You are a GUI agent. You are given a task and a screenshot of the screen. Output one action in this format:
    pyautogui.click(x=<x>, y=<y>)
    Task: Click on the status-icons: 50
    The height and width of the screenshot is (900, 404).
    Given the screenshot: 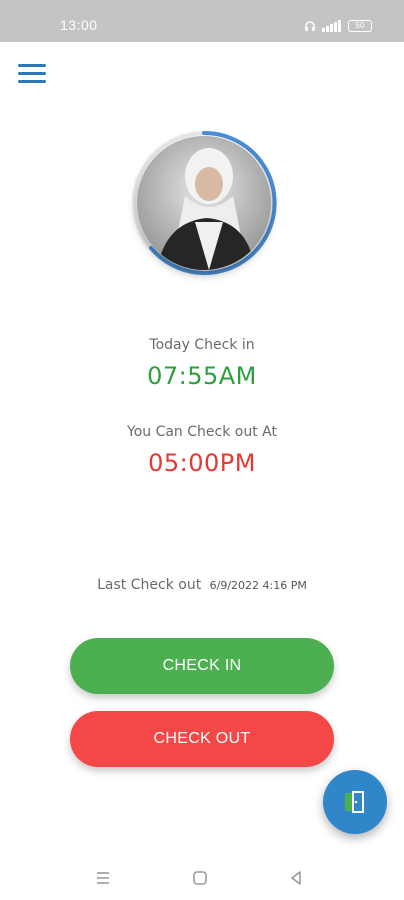 What is the action you would take?
    pyautogui.click(x=338, y=26)
    